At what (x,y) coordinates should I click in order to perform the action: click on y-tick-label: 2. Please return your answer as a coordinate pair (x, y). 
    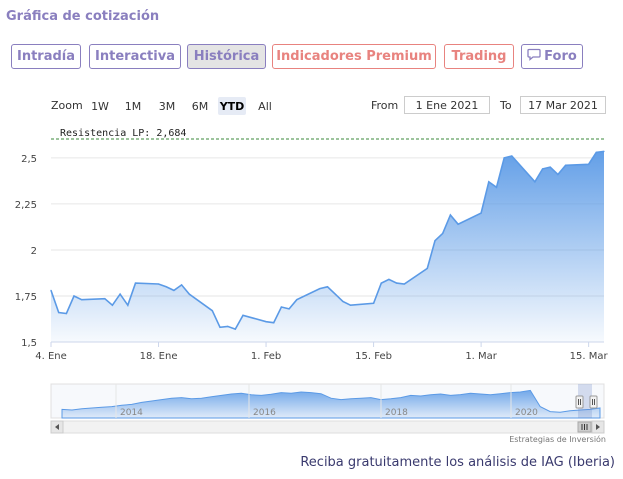
    Looking at the image, I should click on (34, 251).